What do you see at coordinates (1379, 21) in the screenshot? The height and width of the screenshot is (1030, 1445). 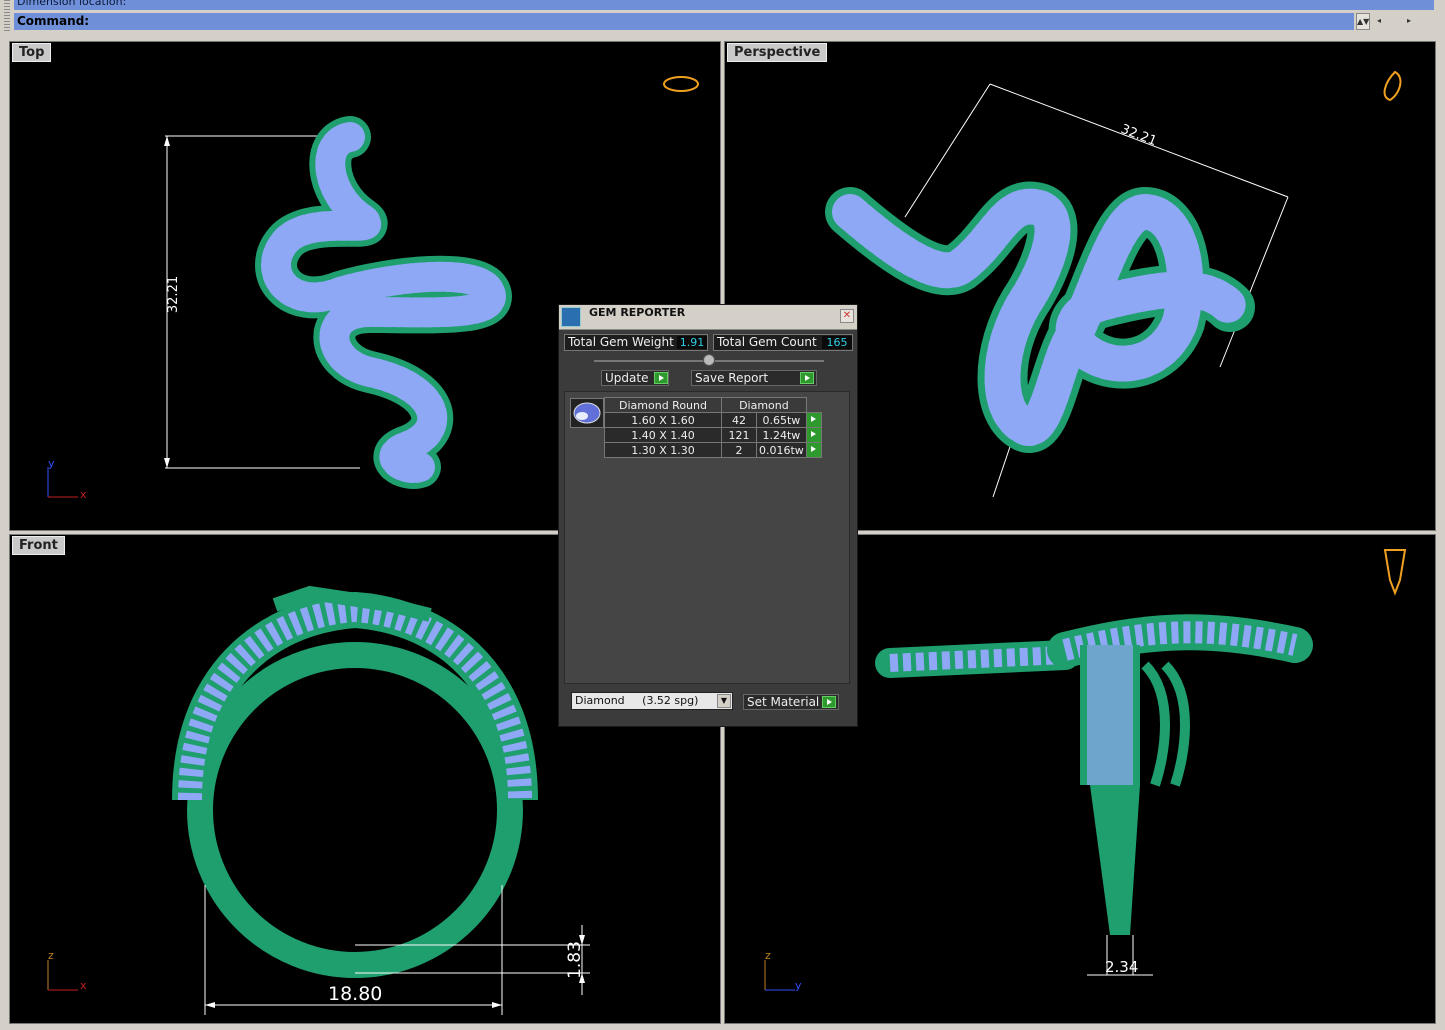 I see `command-prev-icon: ◂` at bounding box center [1379, 21].